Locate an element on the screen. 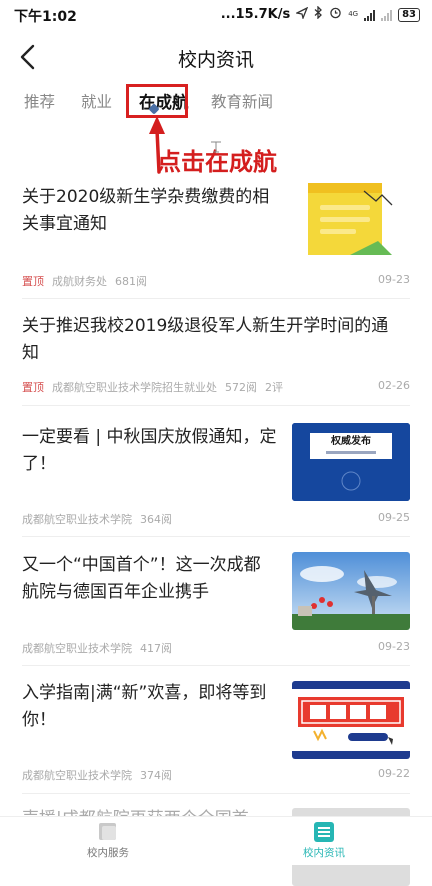  news-title: 一定要看 | 中秋国庆放假通知，定 了！ is located at coordinates (156, 451).